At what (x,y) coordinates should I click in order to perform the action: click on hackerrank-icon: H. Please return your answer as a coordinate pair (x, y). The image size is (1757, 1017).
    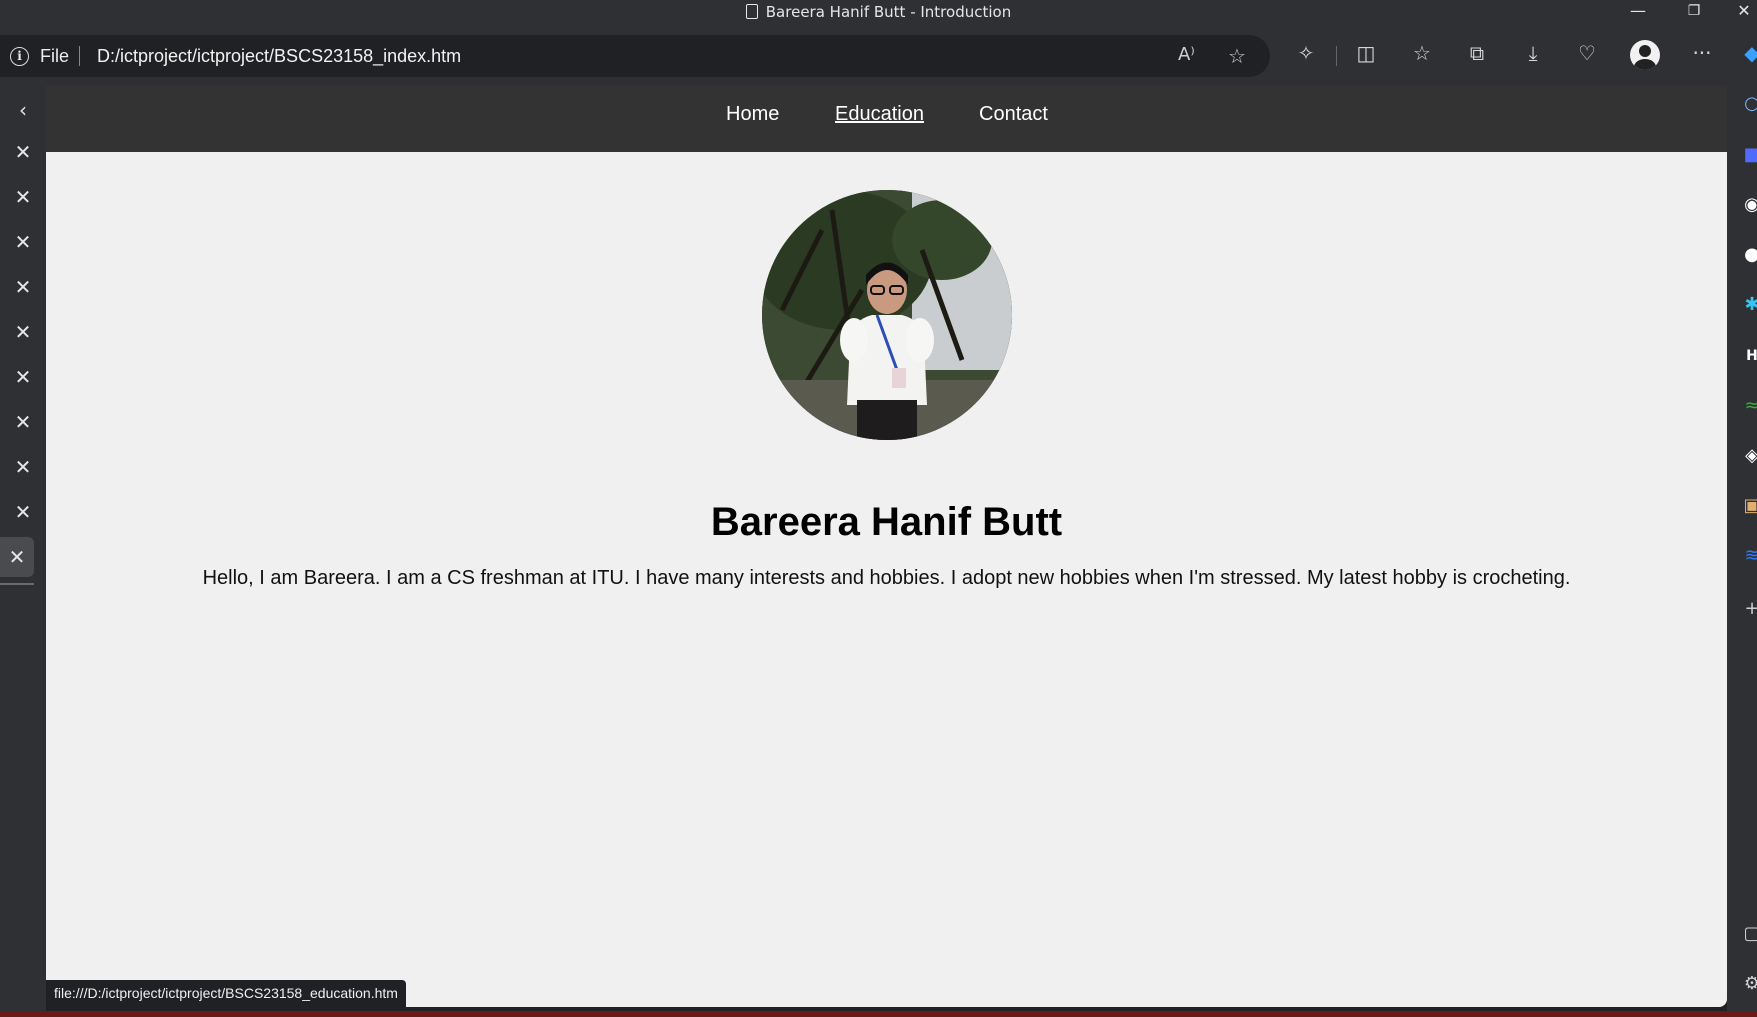
    Looking at the image, I should click on (1748, 356).